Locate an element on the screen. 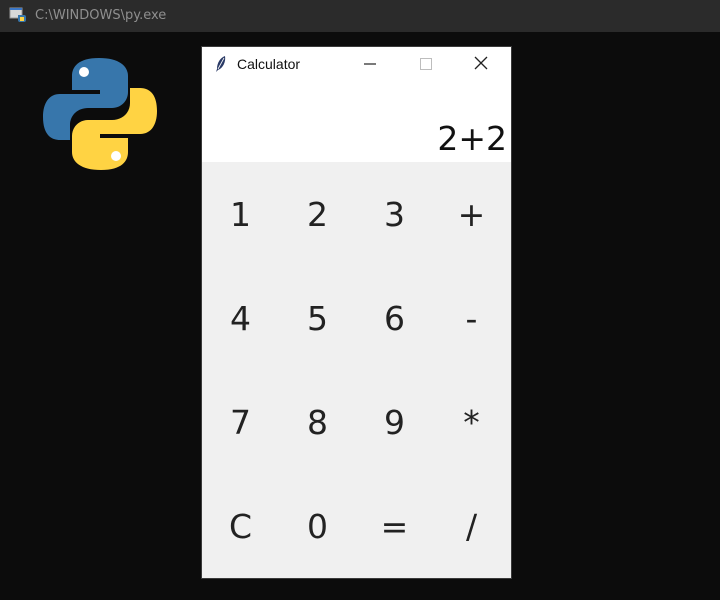  key-3: 3 is located at coordinates (394, 214).